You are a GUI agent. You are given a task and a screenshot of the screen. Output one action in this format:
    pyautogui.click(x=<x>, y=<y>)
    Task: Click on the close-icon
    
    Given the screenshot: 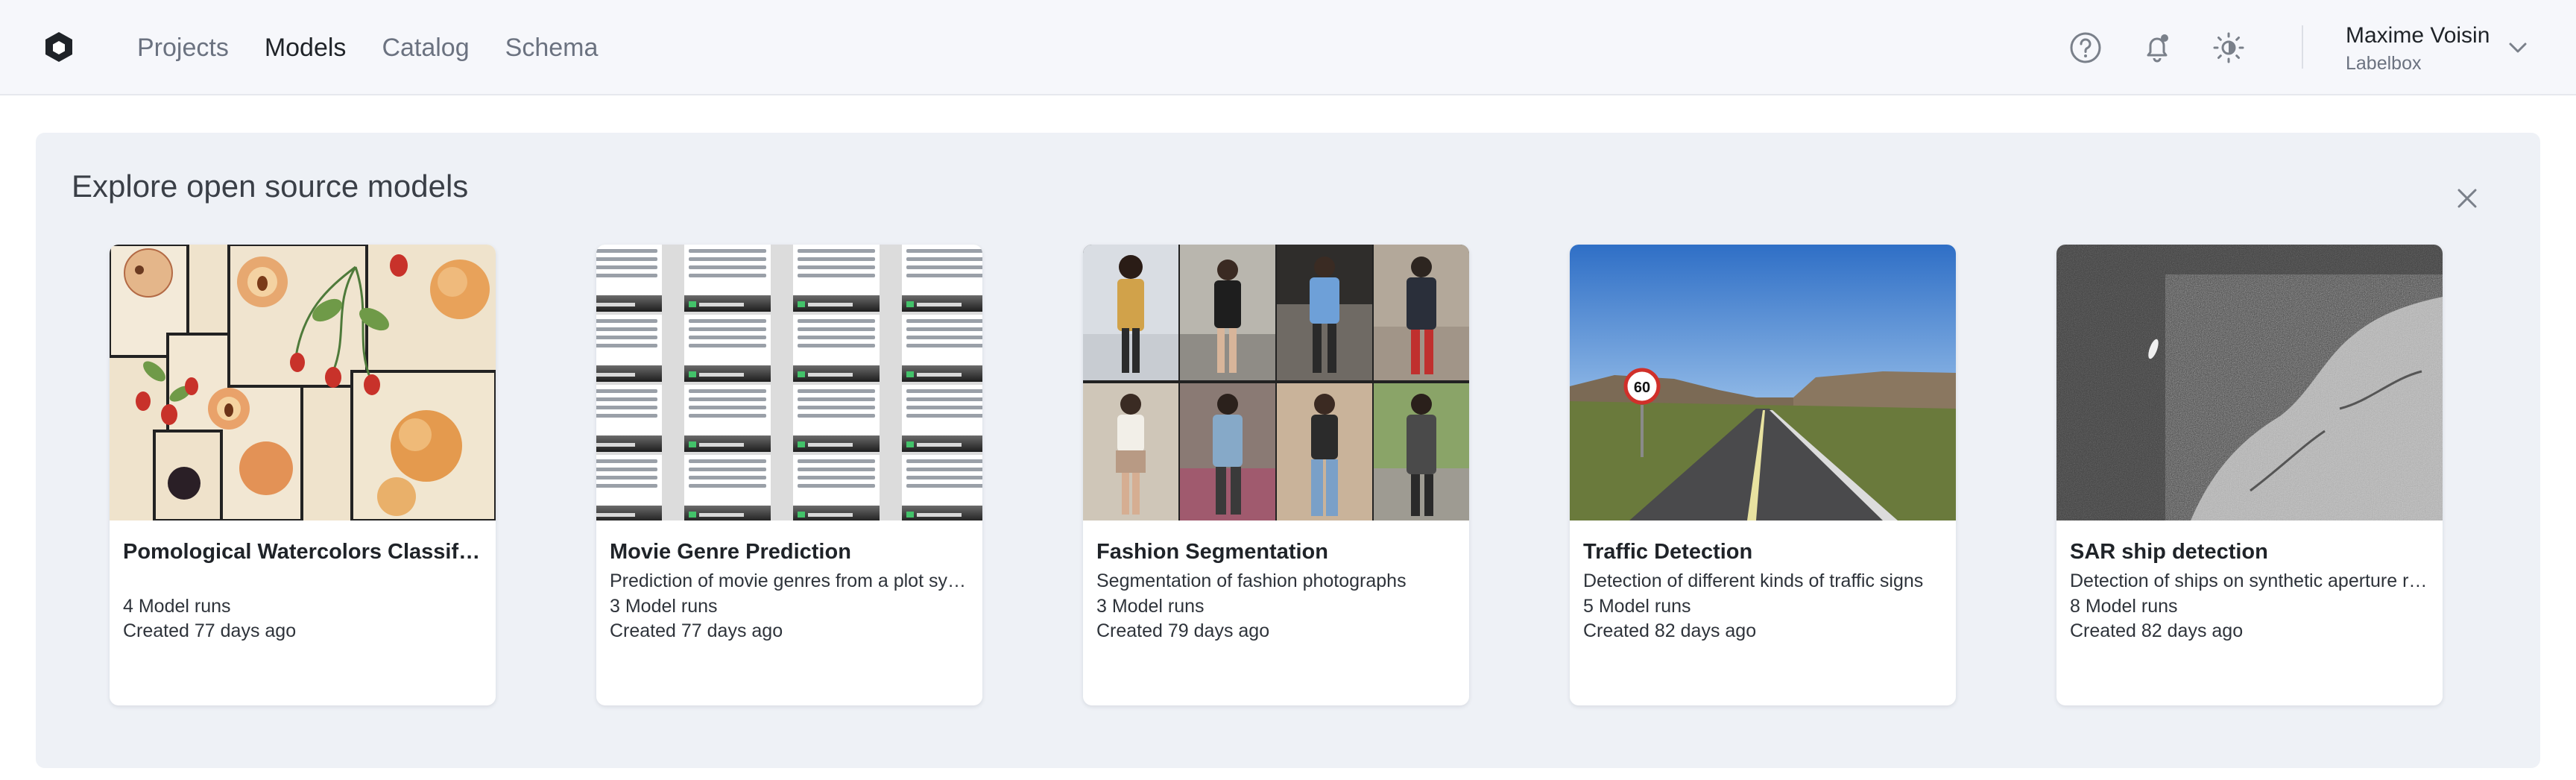 What is the action you would take?
    pyautogui.click(x=2467, y=198)
    